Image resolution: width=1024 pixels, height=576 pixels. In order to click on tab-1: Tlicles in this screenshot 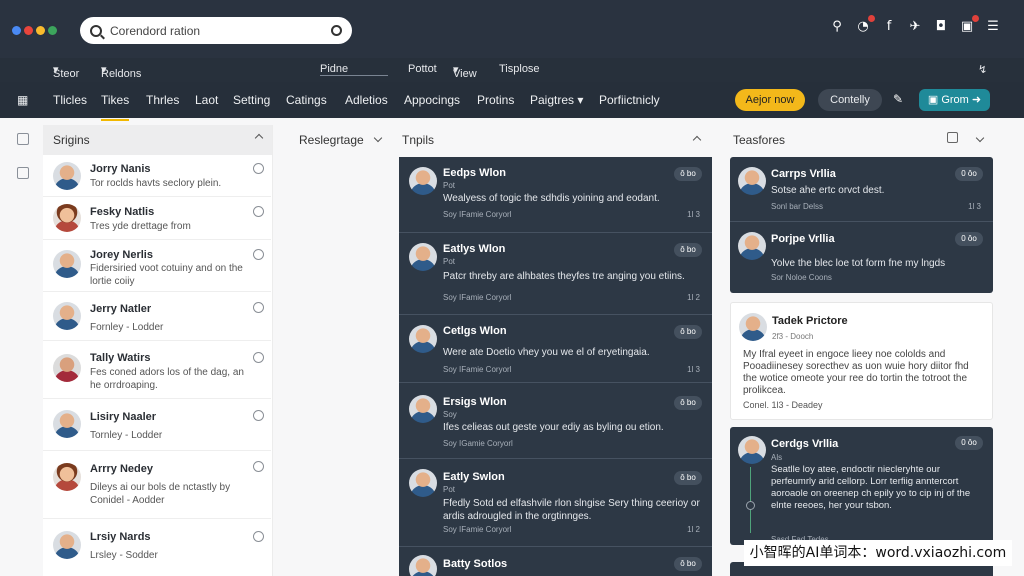, I will do `click(70, 100)`.